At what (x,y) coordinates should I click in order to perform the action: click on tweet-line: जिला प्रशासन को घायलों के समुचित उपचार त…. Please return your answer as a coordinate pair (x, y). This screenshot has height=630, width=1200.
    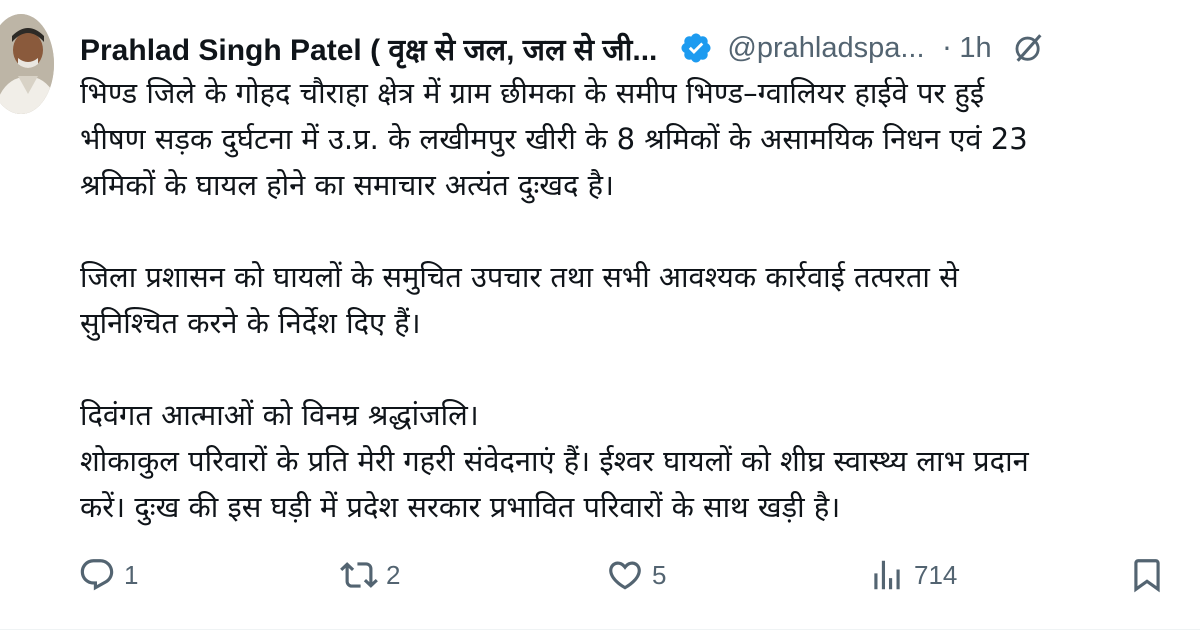
    Looking at the image, I should click on (519, 277).